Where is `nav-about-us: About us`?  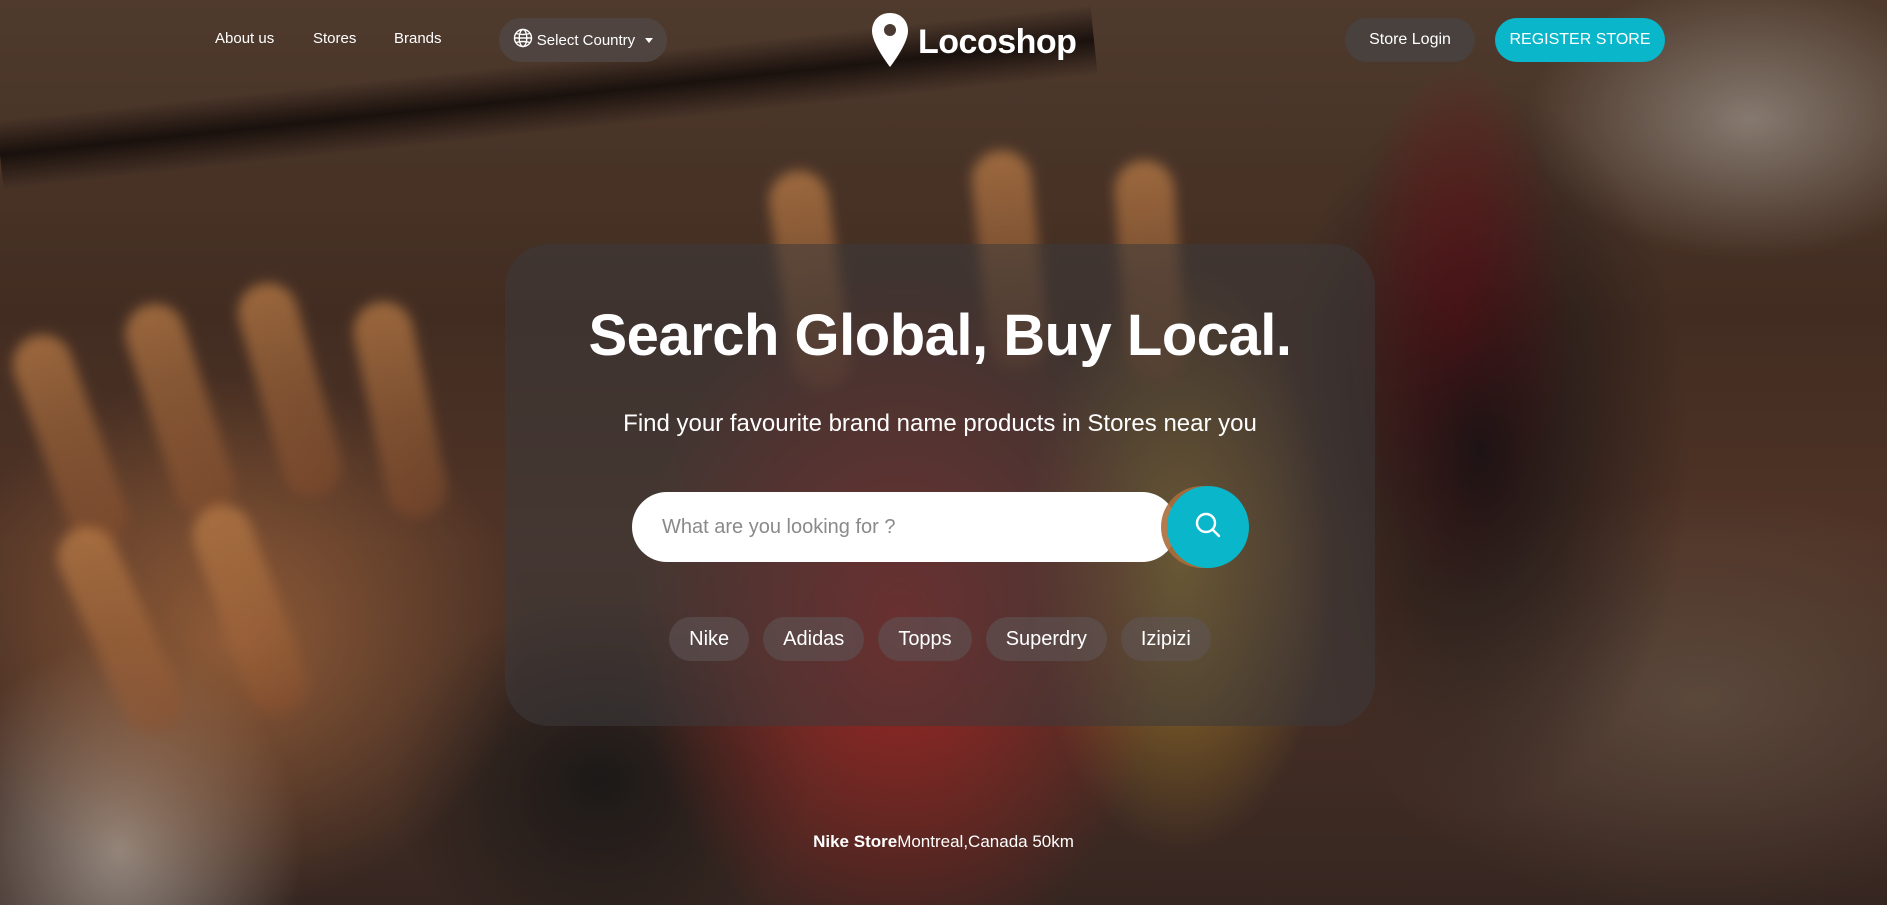
nav-about-us: About us is located at coordinates (244, 38).